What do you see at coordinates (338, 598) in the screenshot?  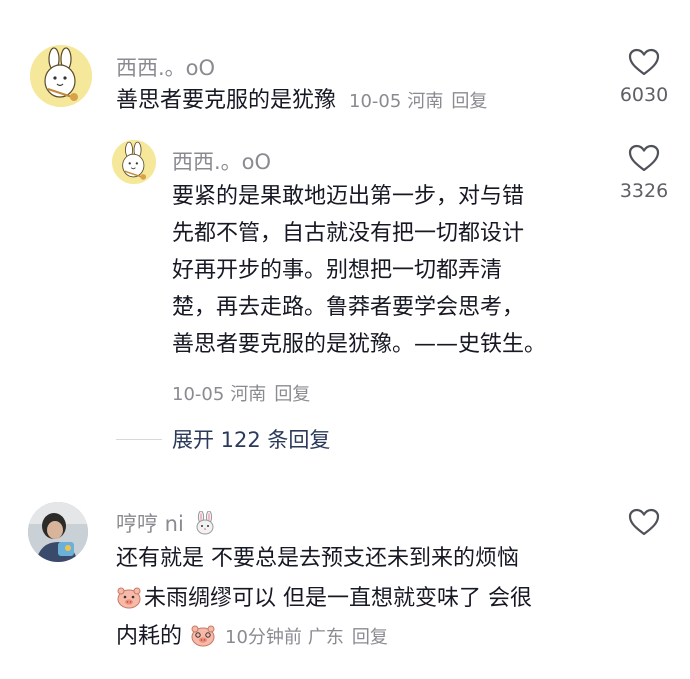 I see `comment-text: 未雨绸缪可以 但是一直想就变味了 会很` at bounding box center [338, 598].